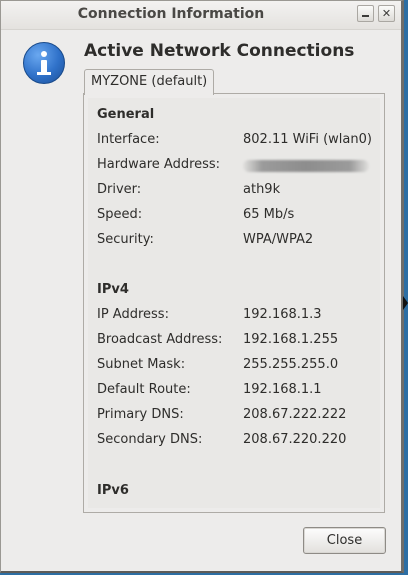 The width and height of the screenshot is (408, 575). Describe the element at coordinates (219, 51) in the screenshot. I see `page-heading: Active Network Connections` at that location.